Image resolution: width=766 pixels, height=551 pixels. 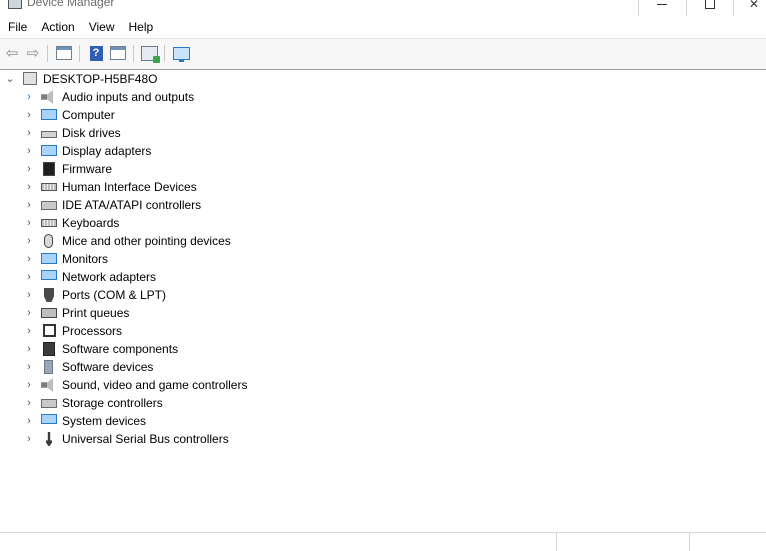 I want to click on tree-item-label: Print queues, so click(x=96, y=313).